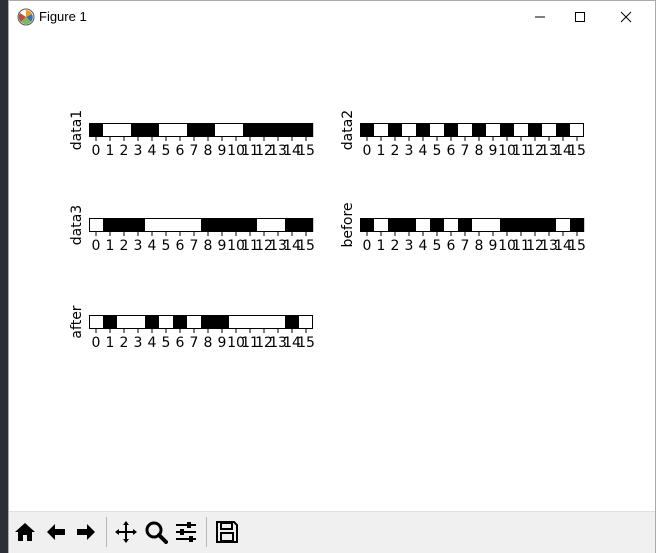 This screenshot has width=656, height=553. I want to click on panel-data3: 0 1 2 3 4 5 6 7 8 9 101112131415data3, so click(192, 229).